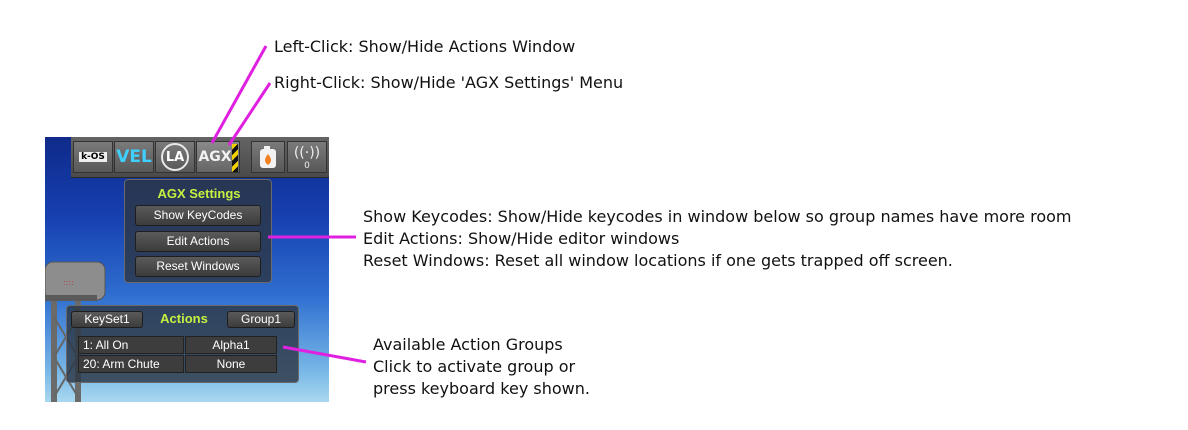 Image resolution: width=1188 pixels, height=430 pixels. I want to click on antenna-button: ((·)) 0, so click(307, 157).